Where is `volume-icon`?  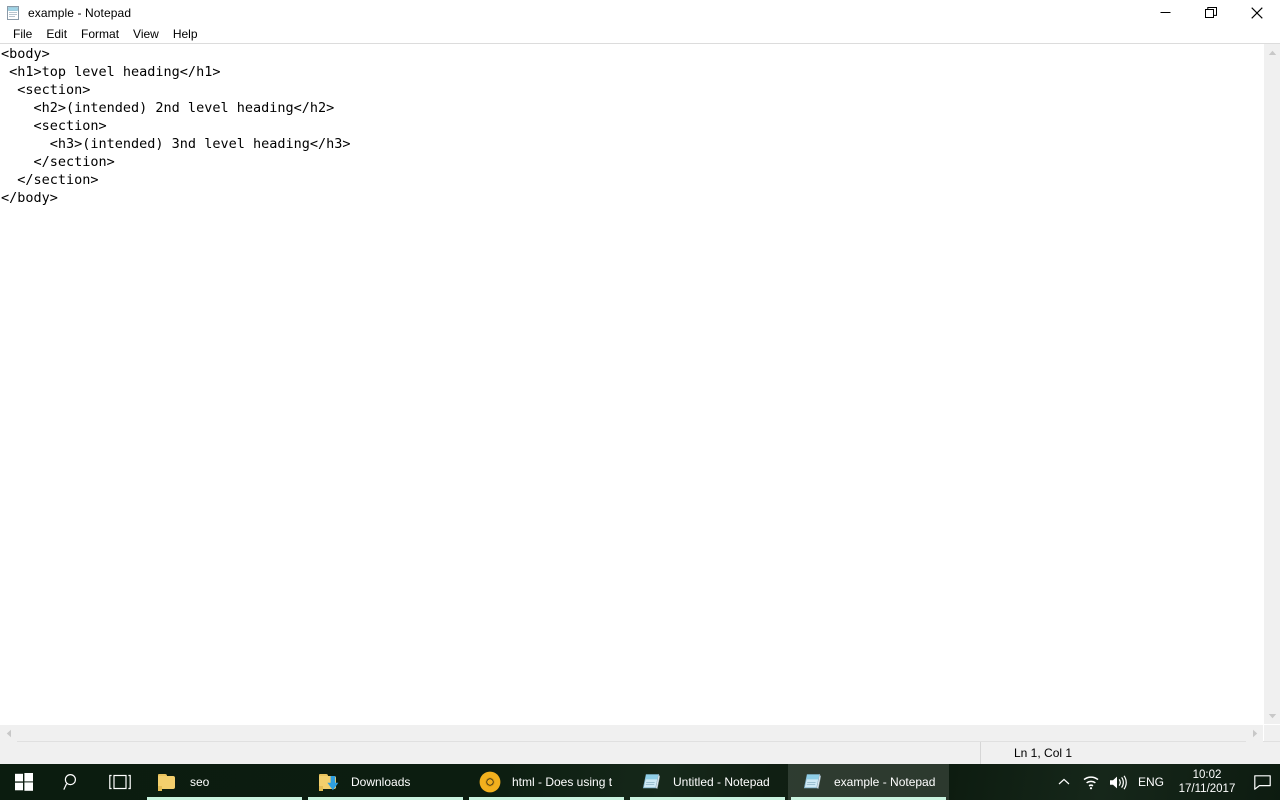 volume-icon is located at coordinates (1118, 782).